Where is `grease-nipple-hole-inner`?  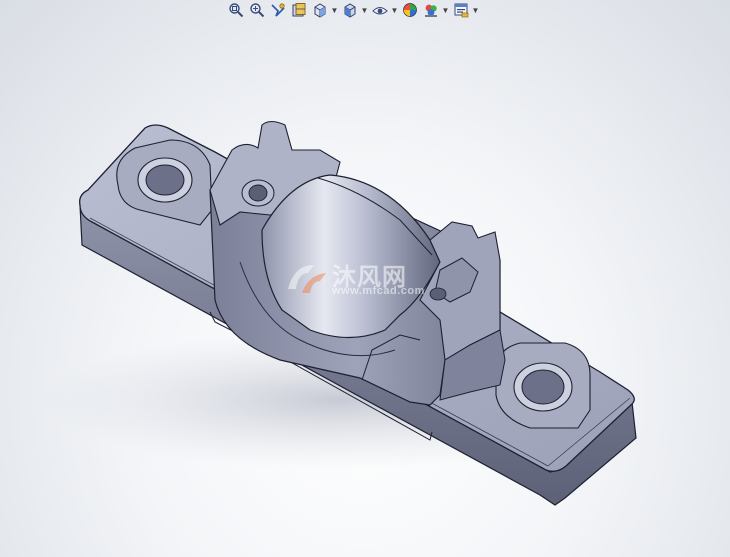
grease-nipple-hole-inner is located at coordinates (258, 193).